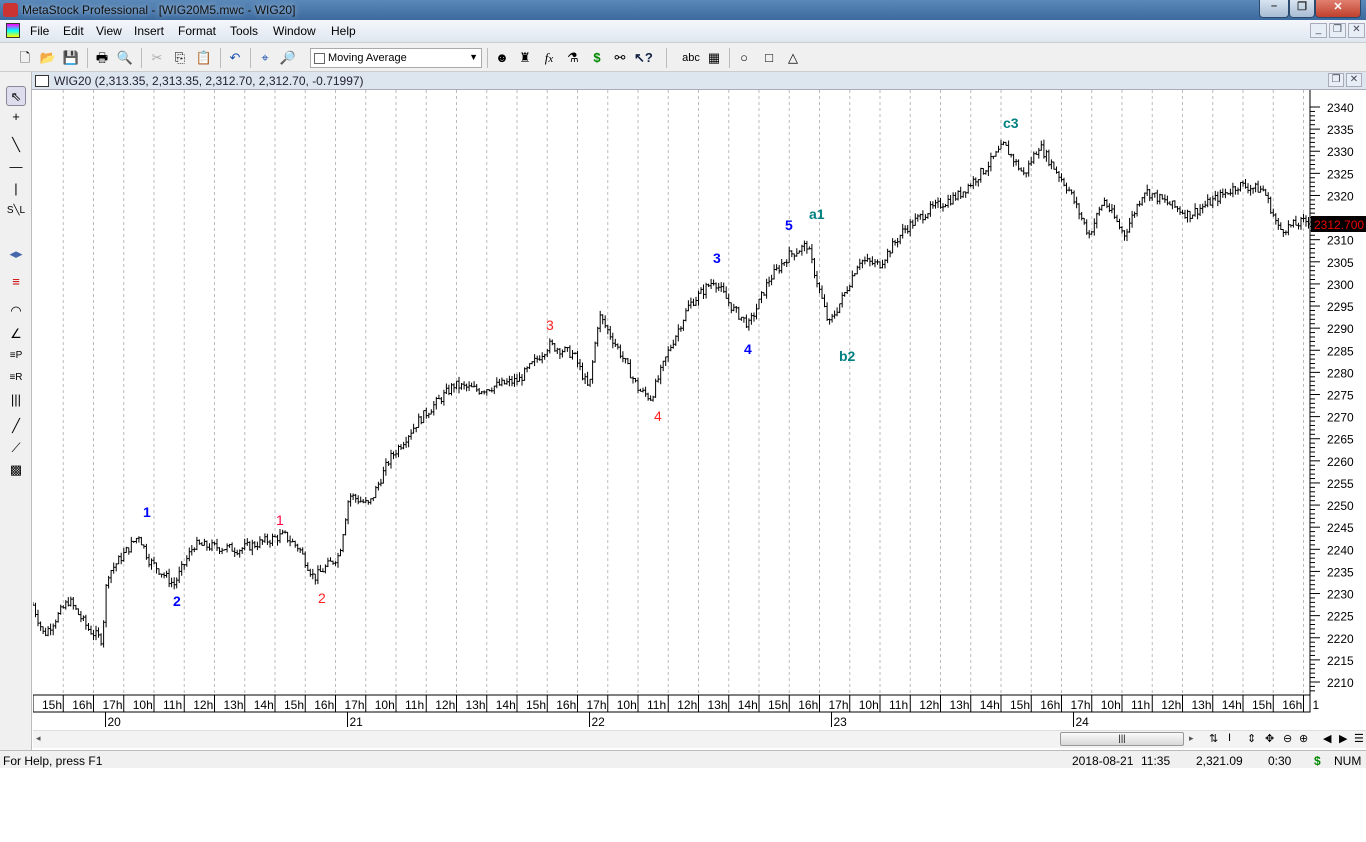  What do you see at coordinates (180, 58) in the screenshot?
I see `copy-icon: ⎘` at bounding box center [180, 58].